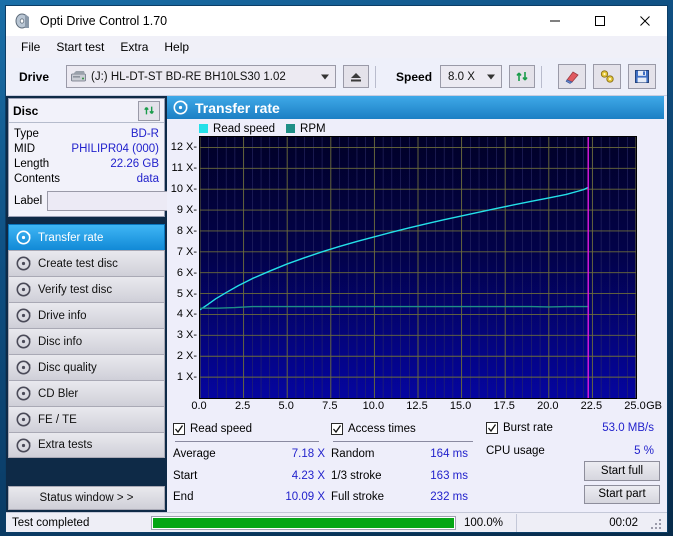 The image size is (673, 536). Describe the element at coordinates (86, 163) in the screenshot. I see `disc-row-length: Length 22.26 GB` at that location.